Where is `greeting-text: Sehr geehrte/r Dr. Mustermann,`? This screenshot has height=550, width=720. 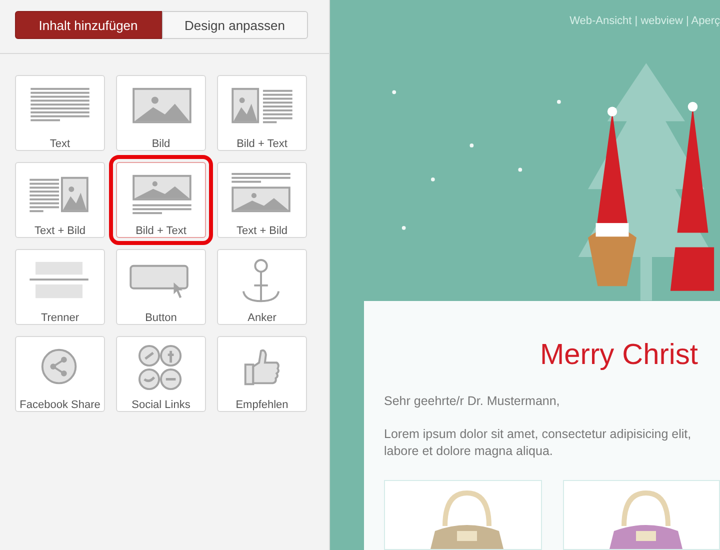
greeting-text: Sehr geehrte/r Dr. Mustermann, is located at coordinates (472, 401).